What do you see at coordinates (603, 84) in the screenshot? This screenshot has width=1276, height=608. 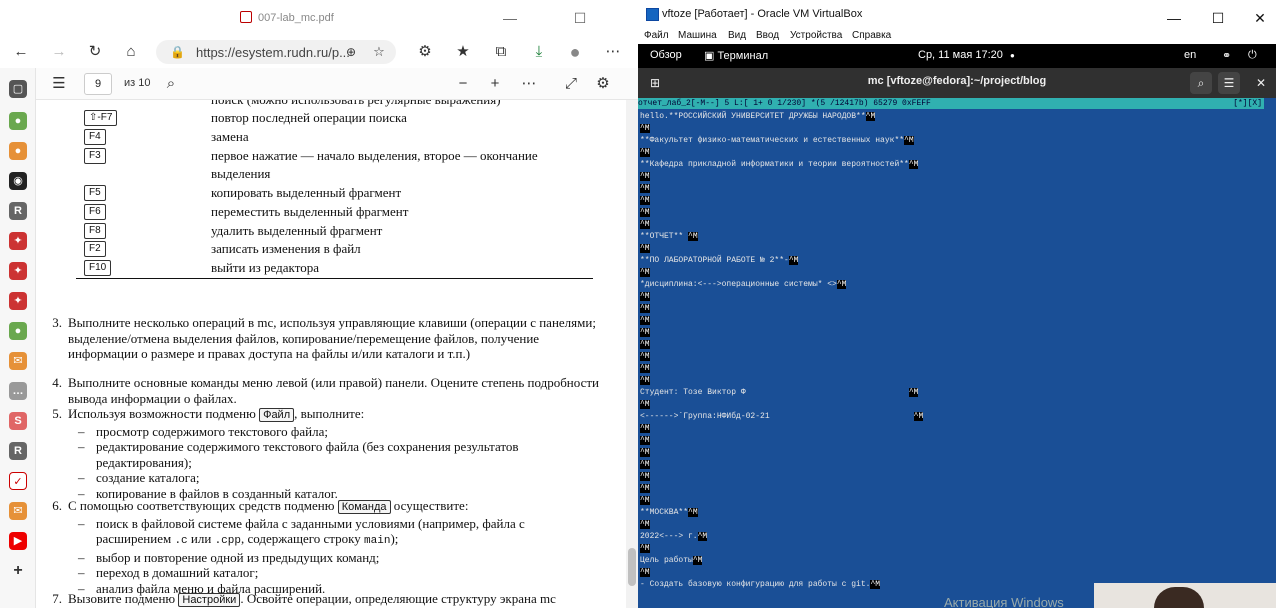 I see `settings-icon: ⚙` at bounding box center [603, 84].